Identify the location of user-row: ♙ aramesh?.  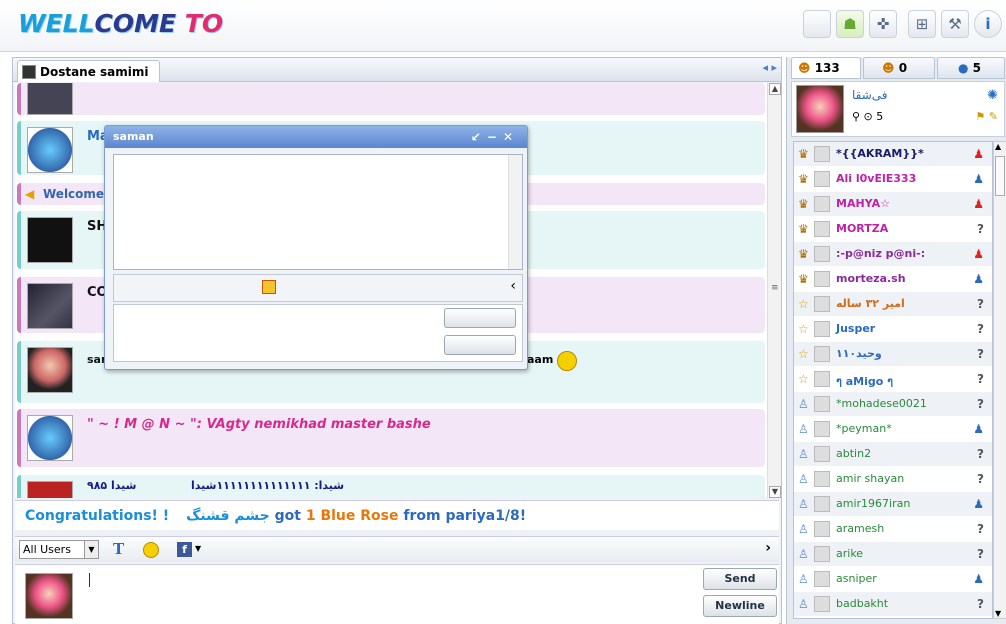
(893, 529).